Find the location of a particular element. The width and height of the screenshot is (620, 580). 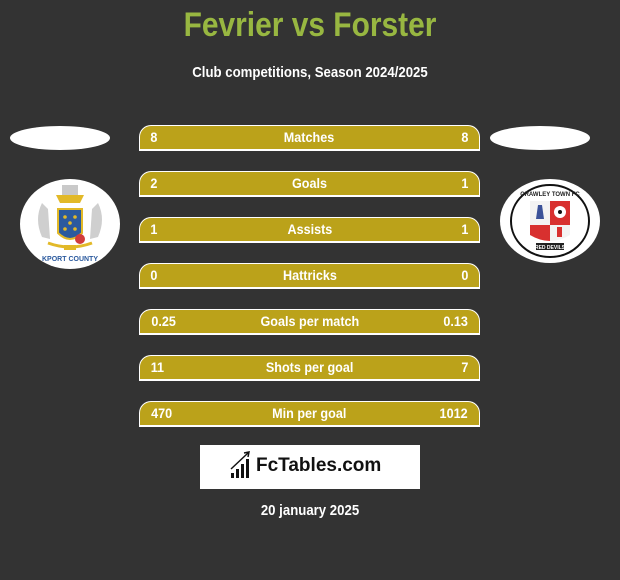

stat-row-assists: 1 Assists 1 is located at coordinates (309, 230).